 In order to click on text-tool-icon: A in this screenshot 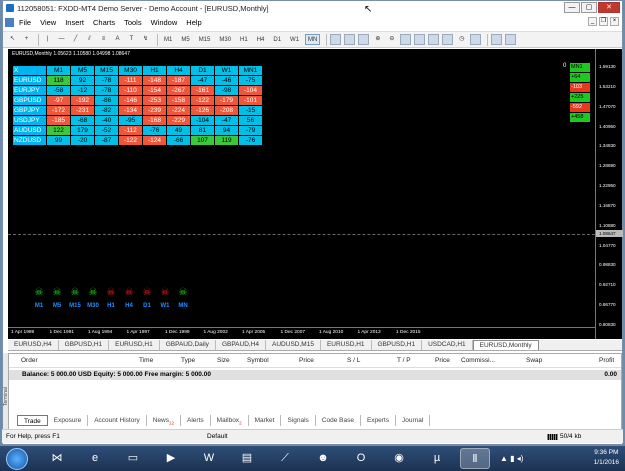, I will do `click(117, 39)`.